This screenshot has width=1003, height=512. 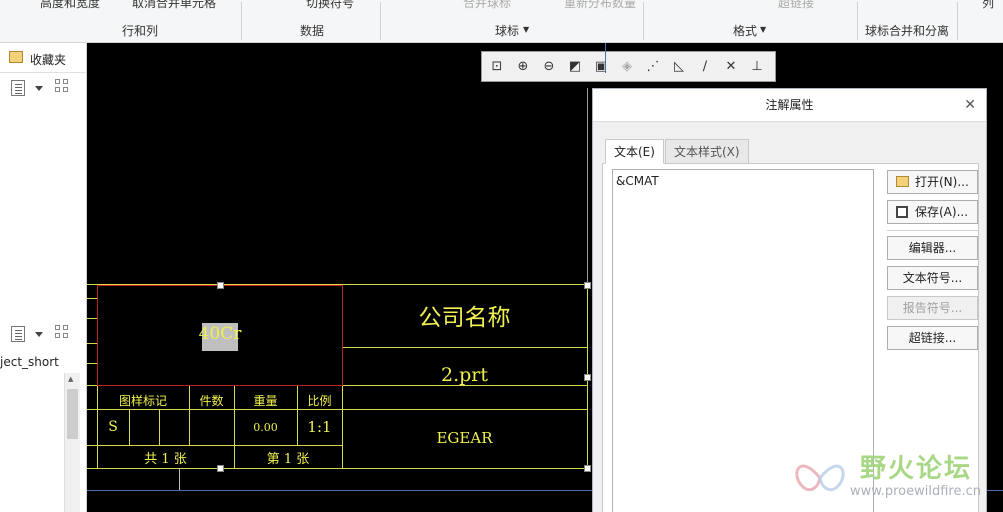 I want to click on view-toolbar: ⊡ ⊕ ⊖ ◩ ▣ ◈ ⋰ ◺ ∕ ✕ ⊥, so click(x=628, y=66).